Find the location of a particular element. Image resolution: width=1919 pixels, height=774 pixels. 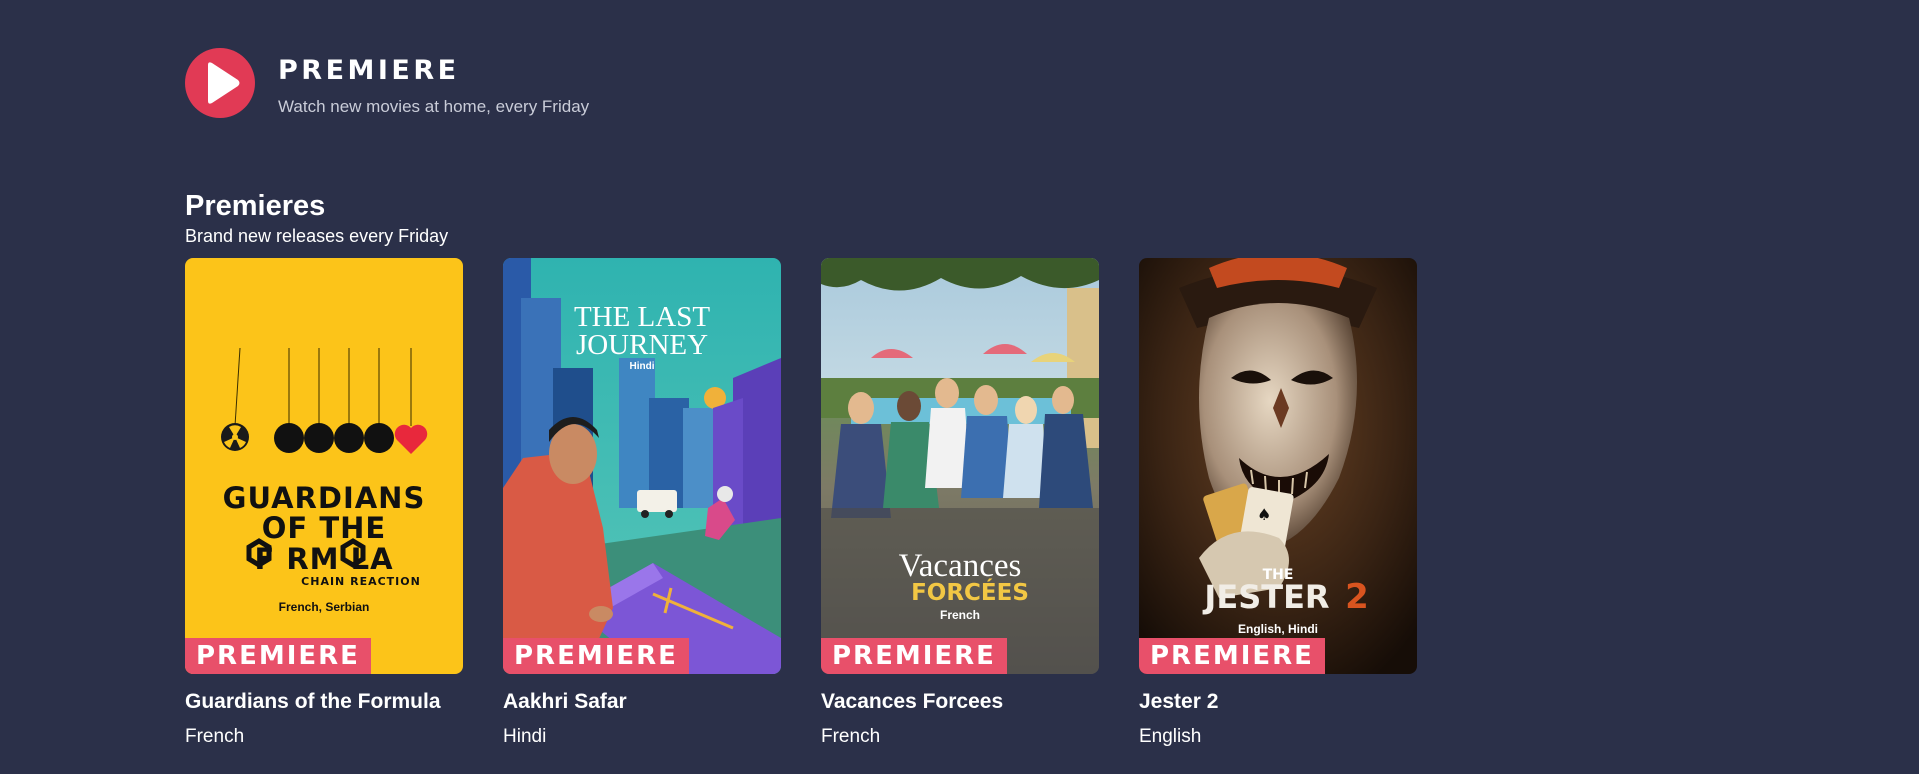

poster-languages: English, Hindi is located at coordinates (1278, 629).